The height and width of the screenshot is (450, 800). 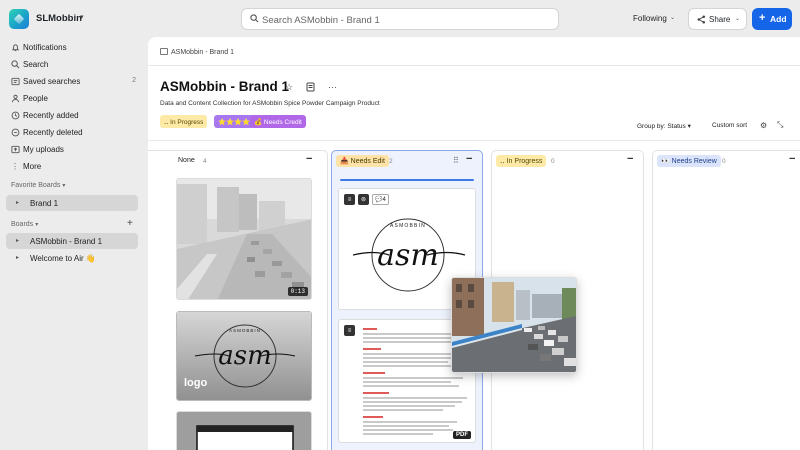 I want to click on image-card, so click(x=244, y=430).